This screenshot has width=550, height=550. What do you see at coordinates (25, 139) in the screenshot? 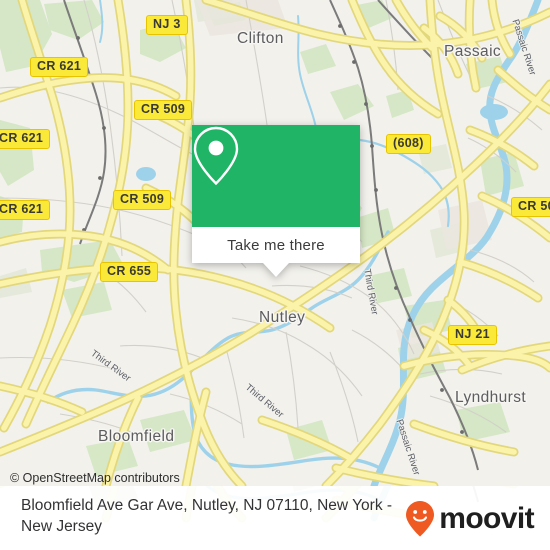
I see `road-shield-cr621-west-upper: CR 621` at bounding box center [25, 139].